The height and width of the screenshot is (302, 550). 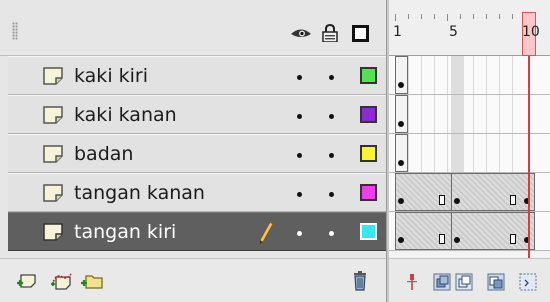 I want to click on onion-skin-icon, so click(x=442, y=282).